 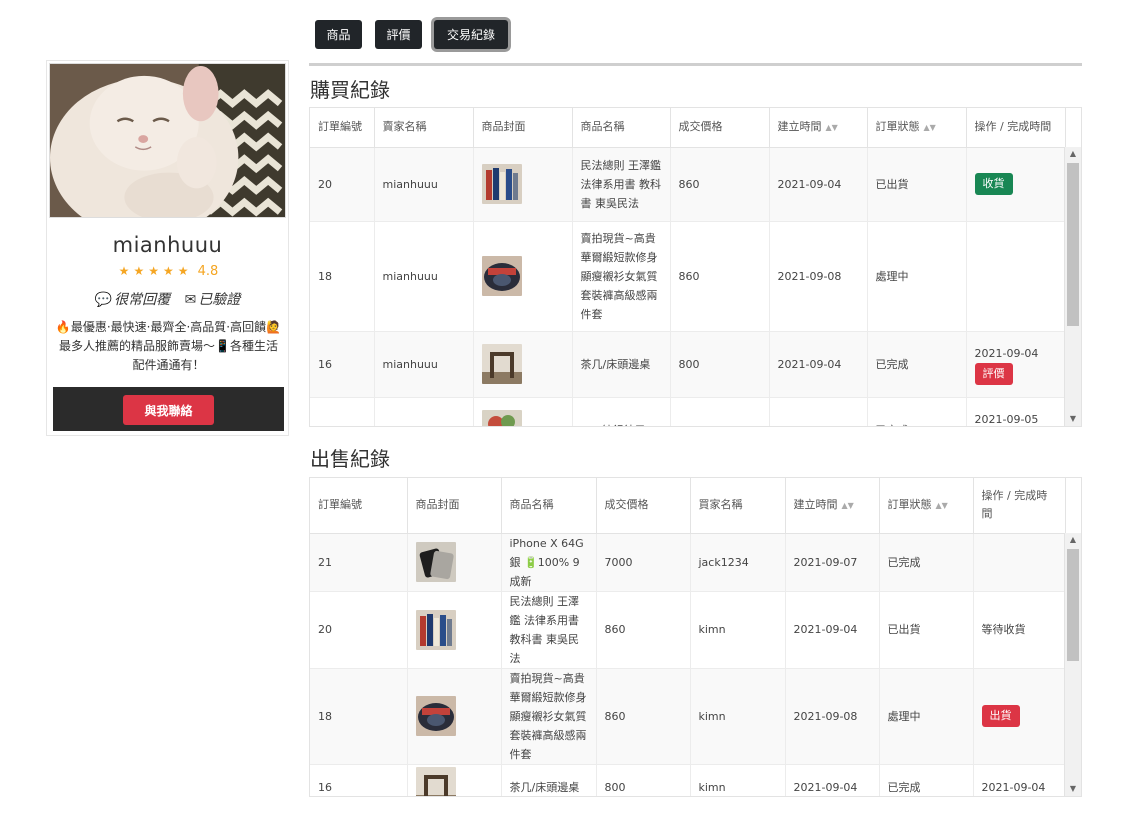 I want to click on sales-records-title: 出售紀錄, so click(x=350, y=459).